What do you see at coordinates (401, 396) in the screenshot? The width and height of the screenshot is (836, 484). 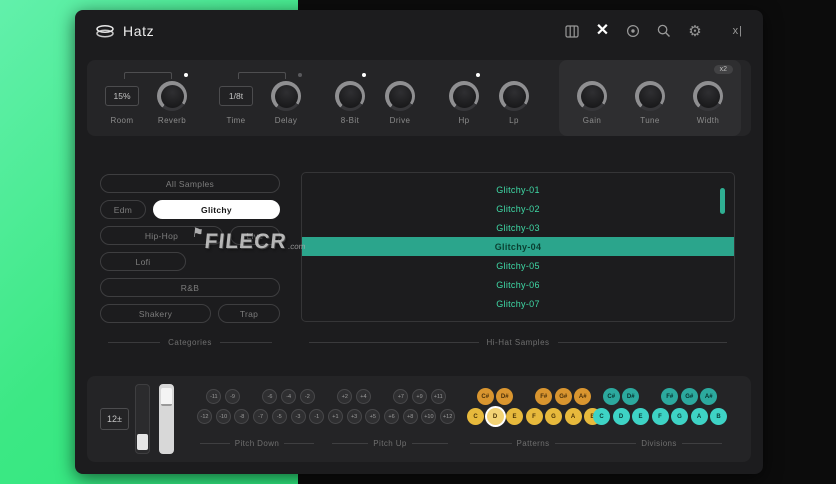 I see `pitch-button-+7: +7` at bounding box center [401, 396].